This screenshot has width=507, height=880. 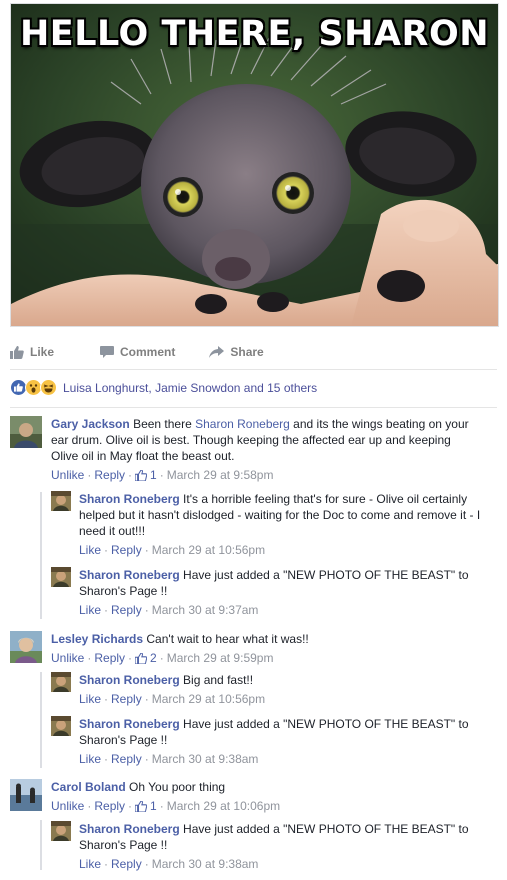 I want to click on like-count: 2, so click(x=146, y=658).